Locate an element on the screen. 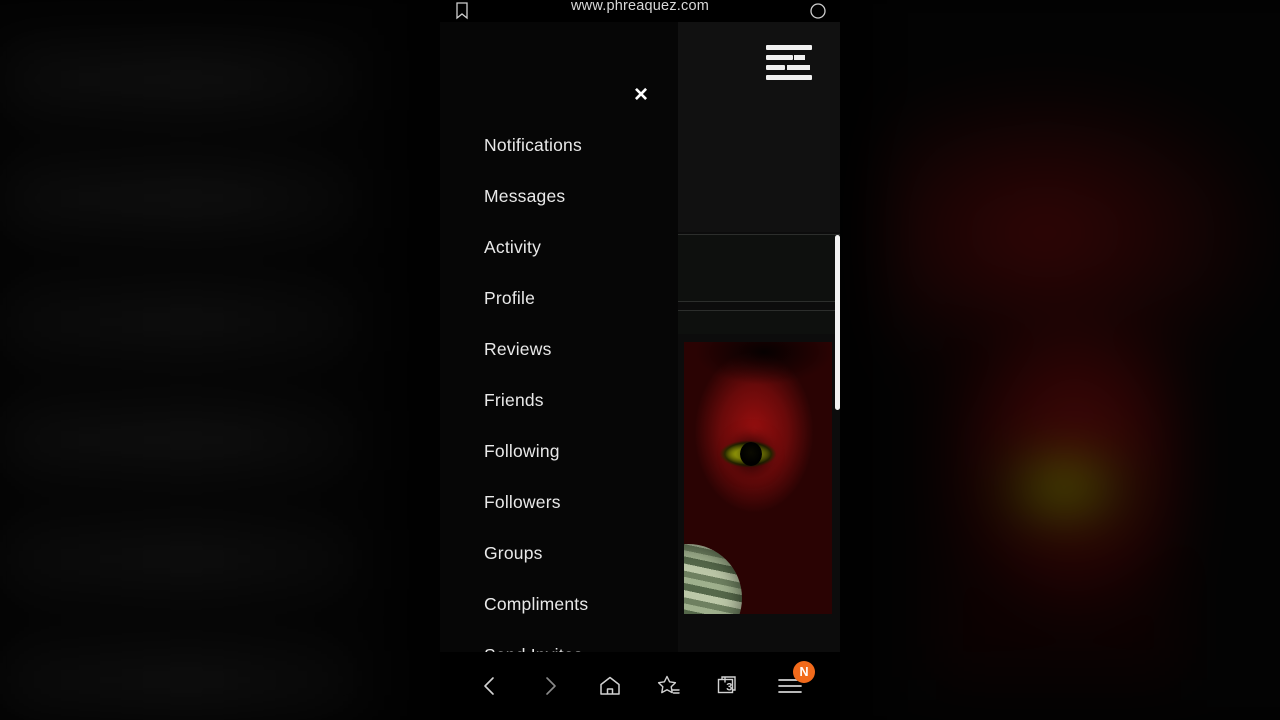 The width and height of the screenshot is (1280, 720). browser-bottom-toolbar: 3 N is located at coordinates (640, 686).